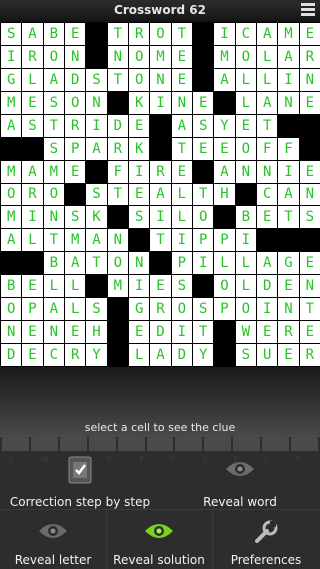 The width and height of the screenshot is (320, 569). Describe the element at coordinates (53, 540) in the screenshot. I see `reveal-letter-button: Reveal letter` at that location.